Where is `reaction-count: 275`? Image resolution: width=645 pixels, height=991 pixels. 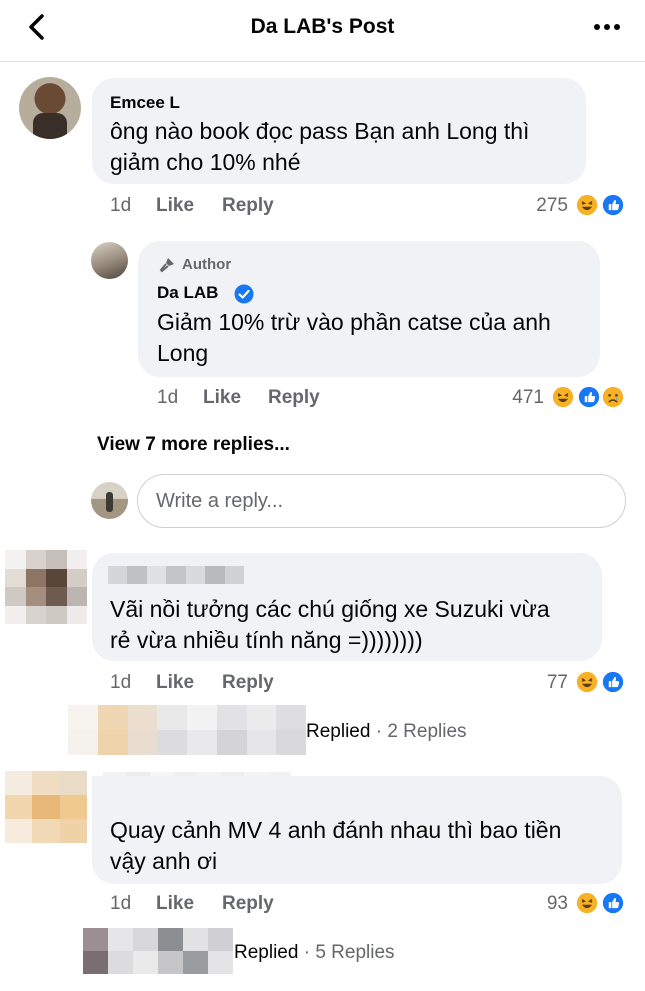 reaction-count: 275 is located at coordinates (544, 206).